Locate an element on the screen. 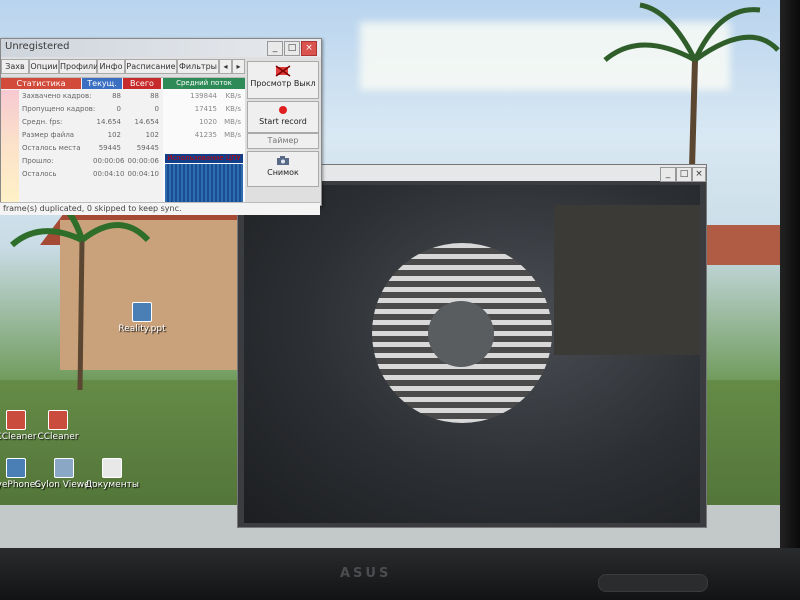  tab-capture: Захв is located at coordinates (15, 66).